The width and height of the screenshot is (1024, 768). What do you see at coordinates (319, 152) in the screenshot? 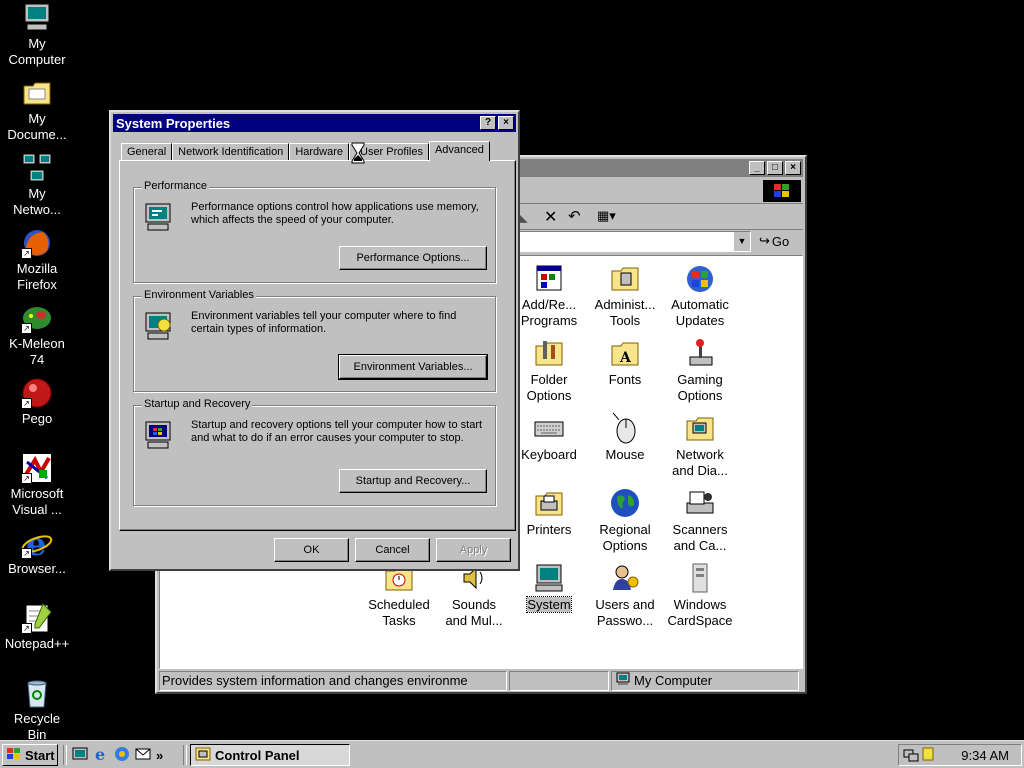
I see `tab-hardware: Hardware` at bounding box center [319, 152].